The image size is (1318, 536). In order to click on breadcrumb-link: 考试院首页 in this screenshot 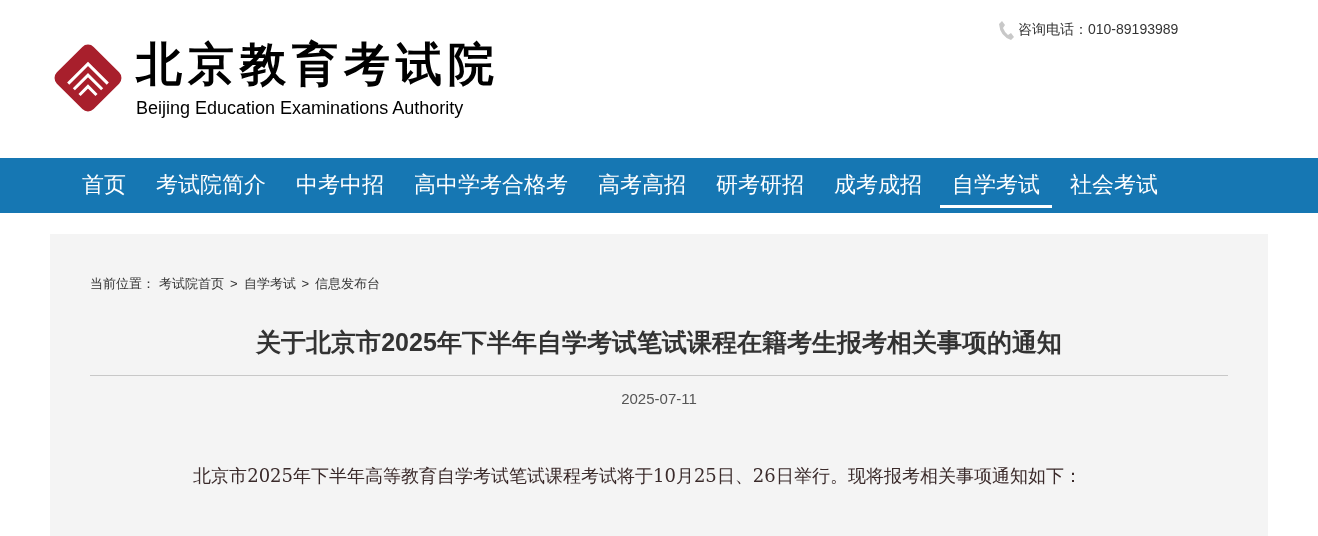, I will do `click(191, 284)`.